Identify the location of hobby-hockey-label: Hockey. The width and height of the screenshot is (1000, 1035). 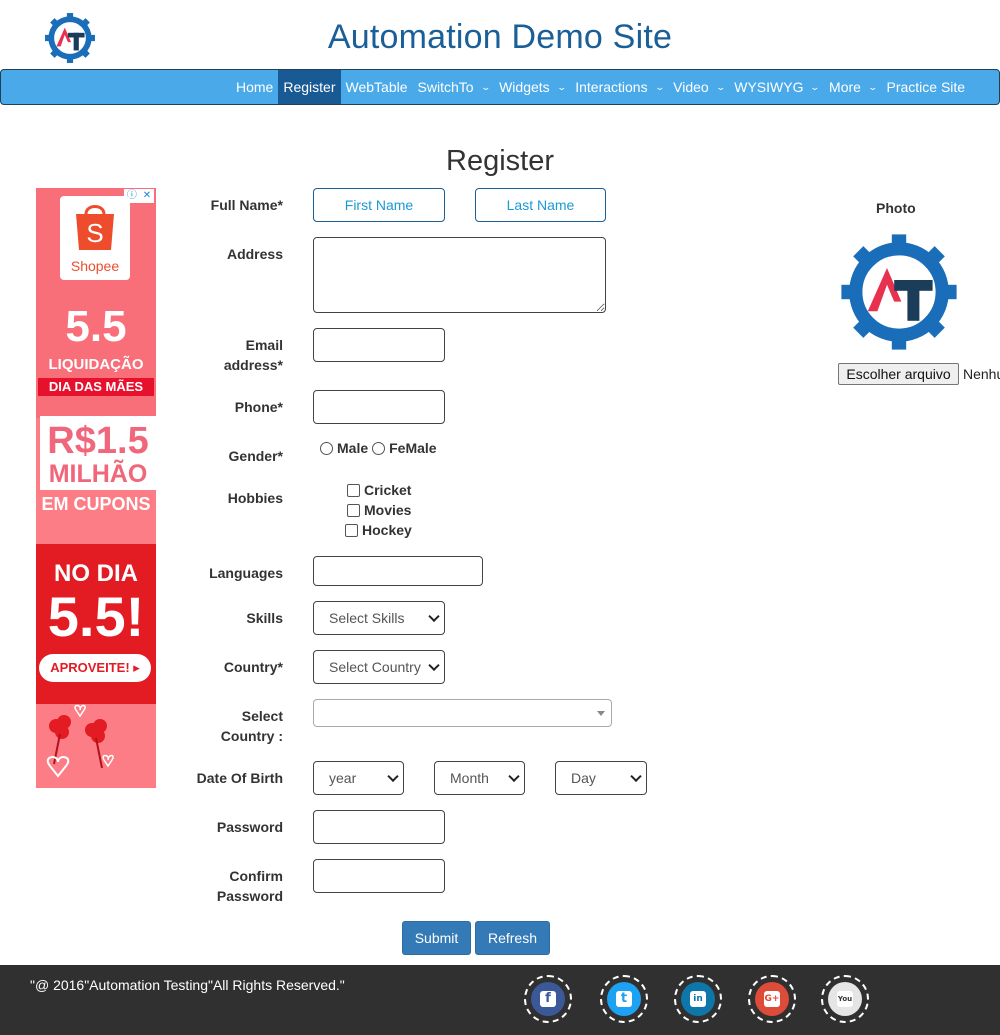
(387, 530).